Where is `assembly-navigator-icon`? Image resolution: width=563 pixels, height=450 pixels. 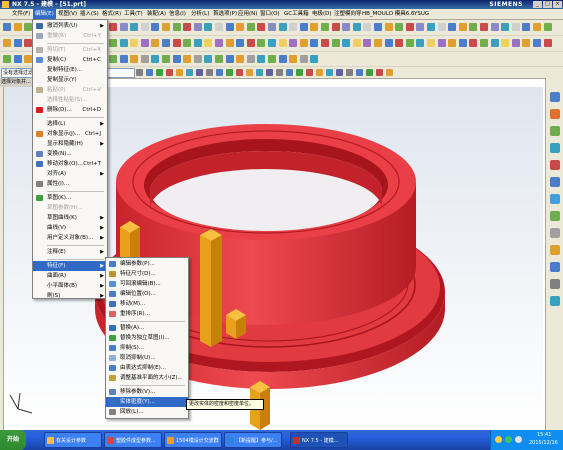 assembly-navigator-icon is located at coordinates (555, 97).